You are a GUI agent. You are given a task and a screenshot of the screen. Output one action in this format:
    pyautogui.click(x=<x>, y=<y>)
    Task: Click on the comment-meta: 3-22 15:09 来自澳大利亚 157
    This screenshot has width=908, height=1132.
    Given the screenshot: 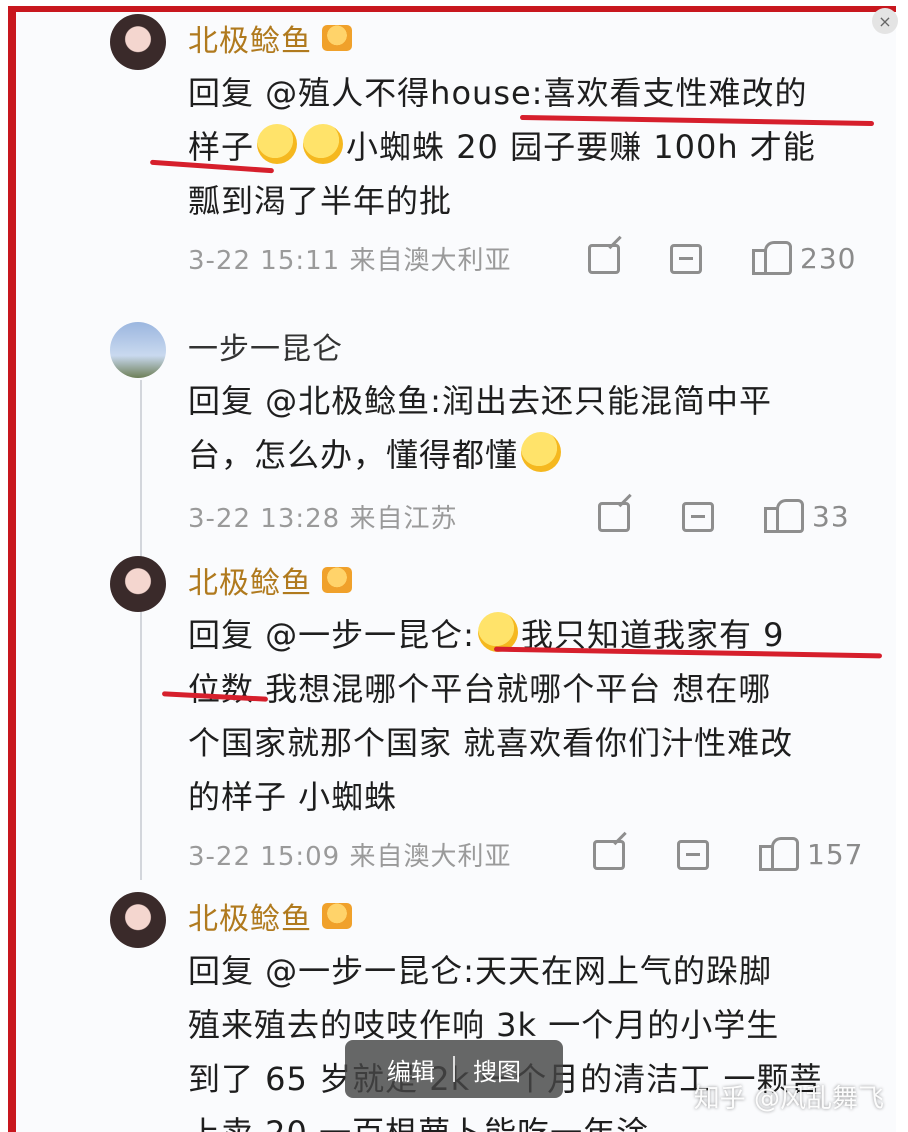 What is the action you would take?
    pyautogui.click(x=533, y=854)
    